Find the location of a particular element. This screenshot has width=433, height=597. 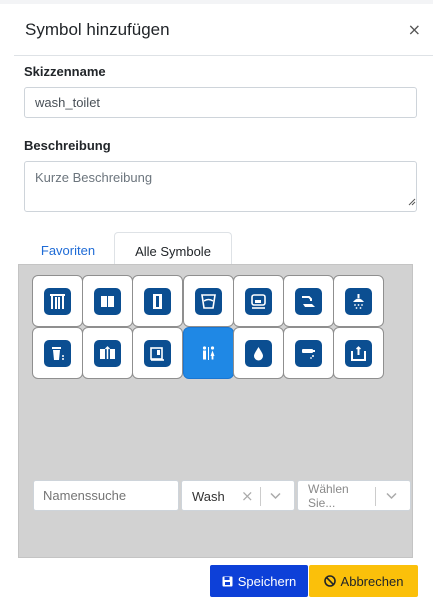

hand-dryer-icon is located at coordinates (258, 301).